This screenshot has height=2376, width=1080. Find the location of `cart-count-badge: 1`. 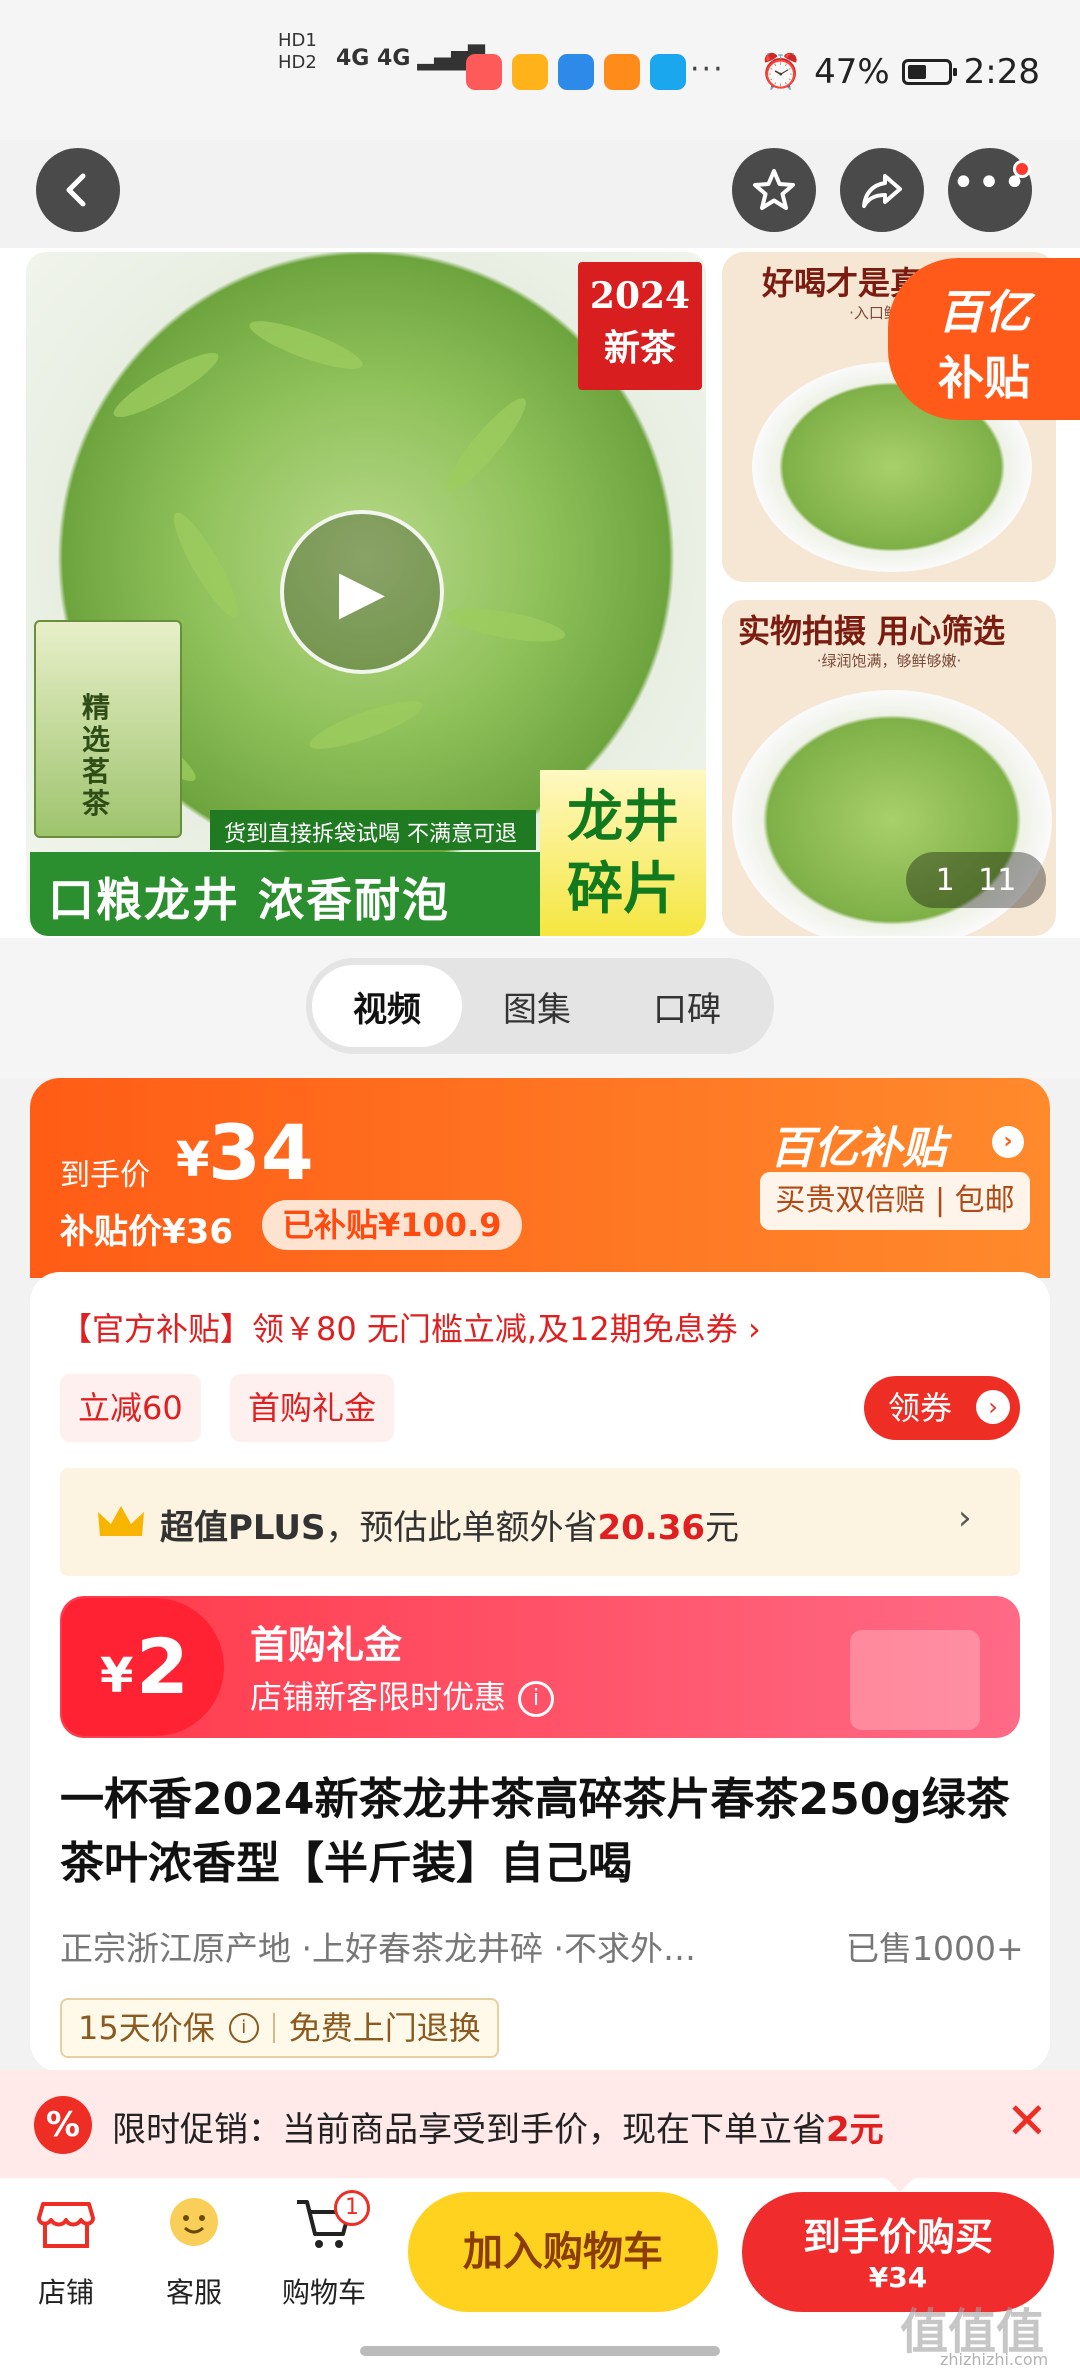

cart-count-badge: 1 is located at coordinates (352, 2208).